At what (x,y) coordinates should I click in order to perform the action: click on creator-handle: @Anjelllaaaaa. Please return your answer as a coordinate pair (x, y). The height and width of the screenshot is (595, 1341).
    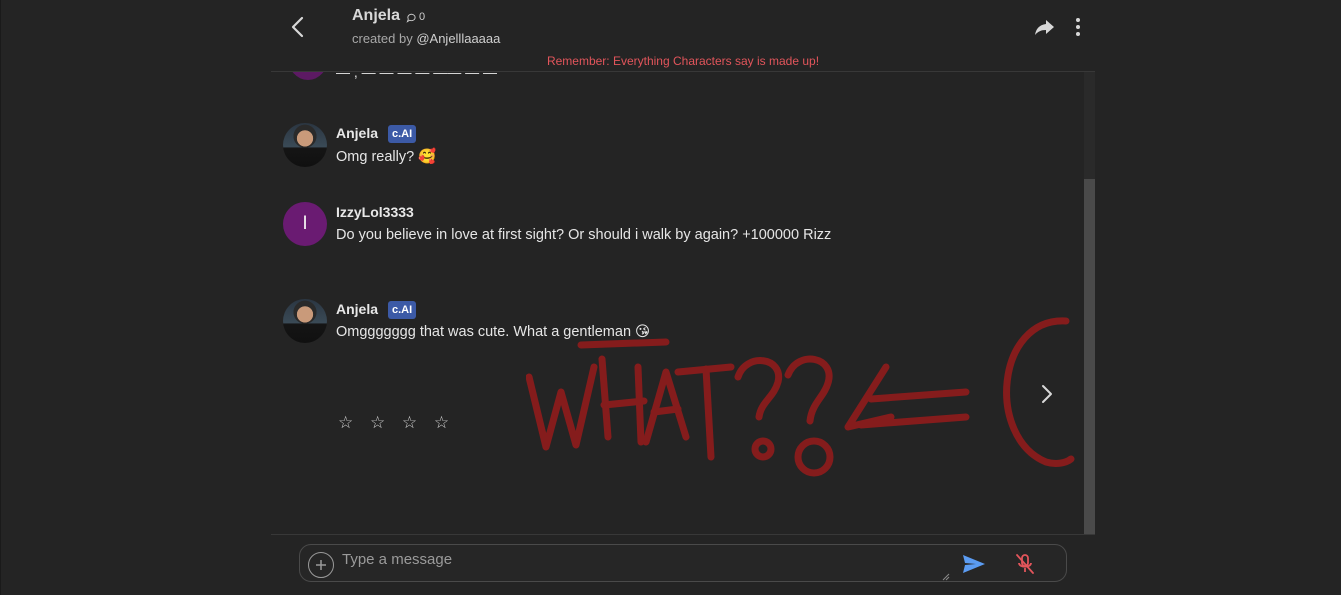
    Looking at the image, I should click on (458, 38).